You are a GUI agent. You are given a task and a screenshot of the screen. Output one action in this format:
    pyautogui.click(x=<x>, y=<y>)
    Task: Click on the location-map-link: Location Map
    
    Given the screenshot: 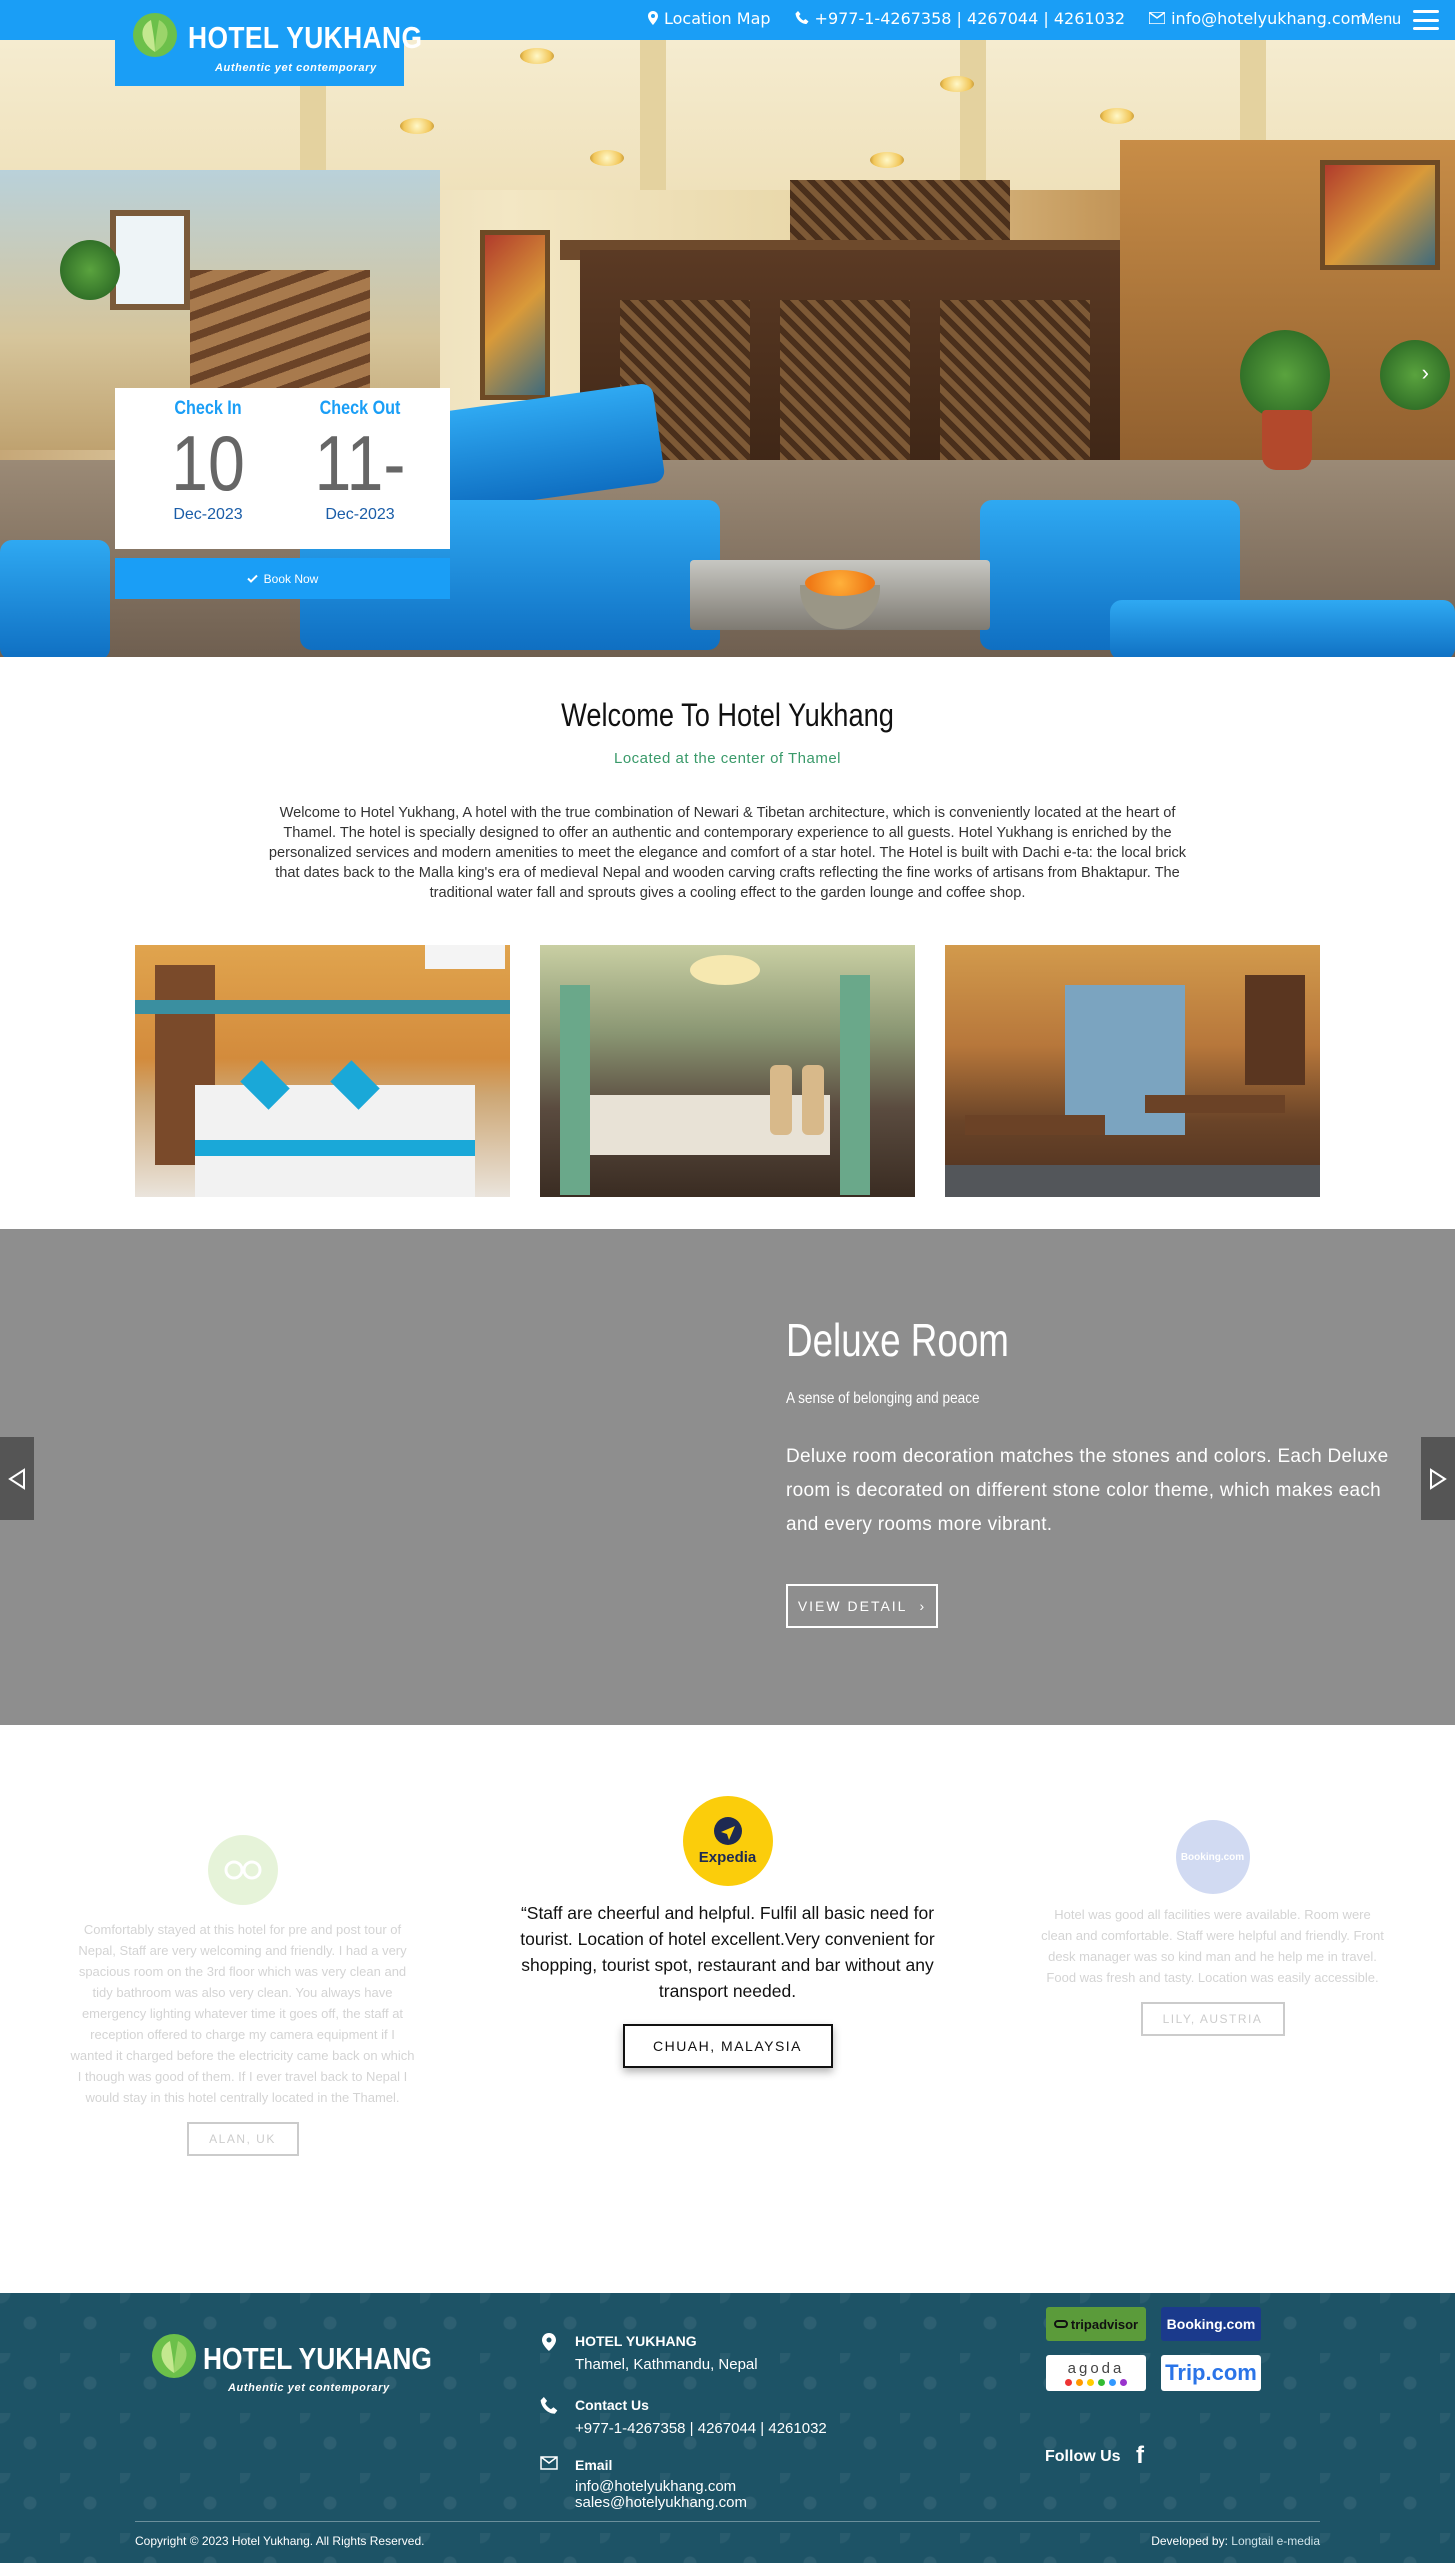 What is the action you would take?
    pyautogui.click(x=709, y=18)
    